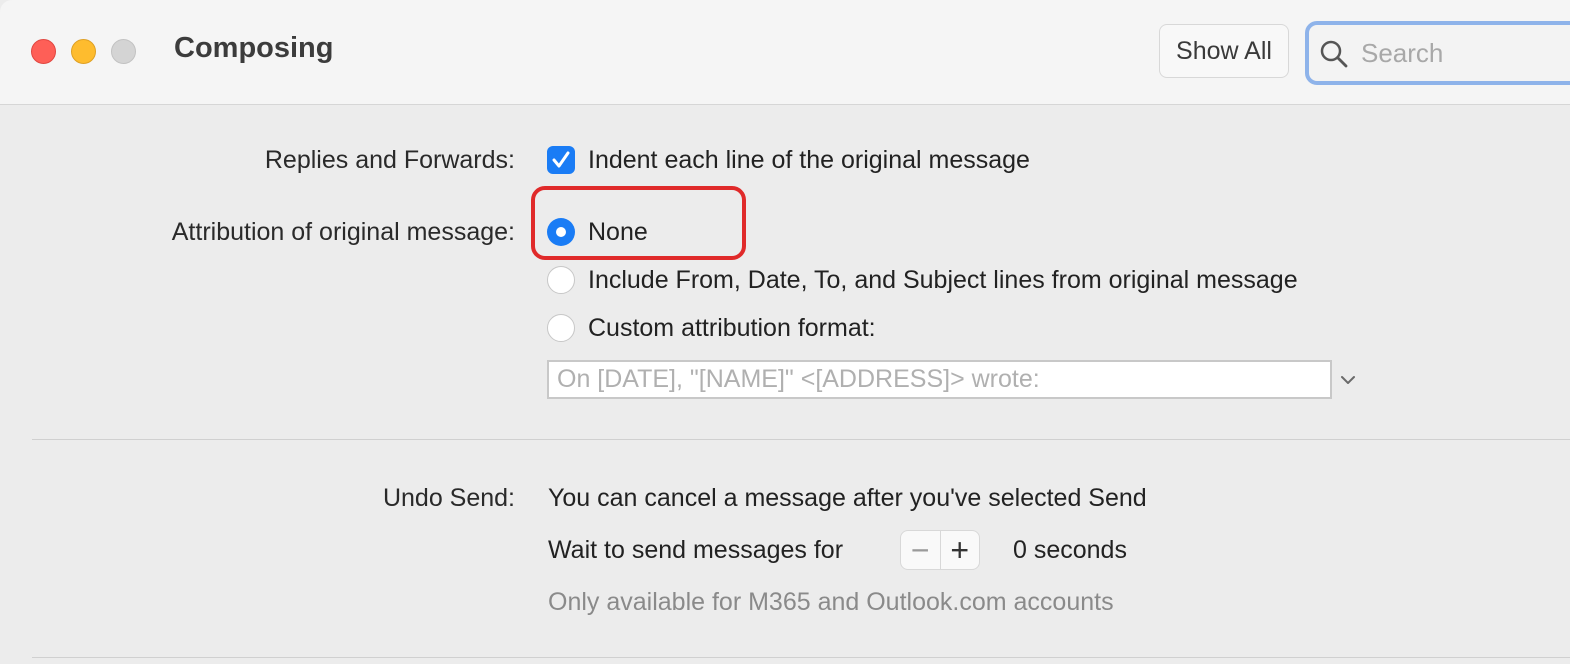 This screenshot has height=664, width=1570. I want to click on highlight-annotation, so click(638, 223).